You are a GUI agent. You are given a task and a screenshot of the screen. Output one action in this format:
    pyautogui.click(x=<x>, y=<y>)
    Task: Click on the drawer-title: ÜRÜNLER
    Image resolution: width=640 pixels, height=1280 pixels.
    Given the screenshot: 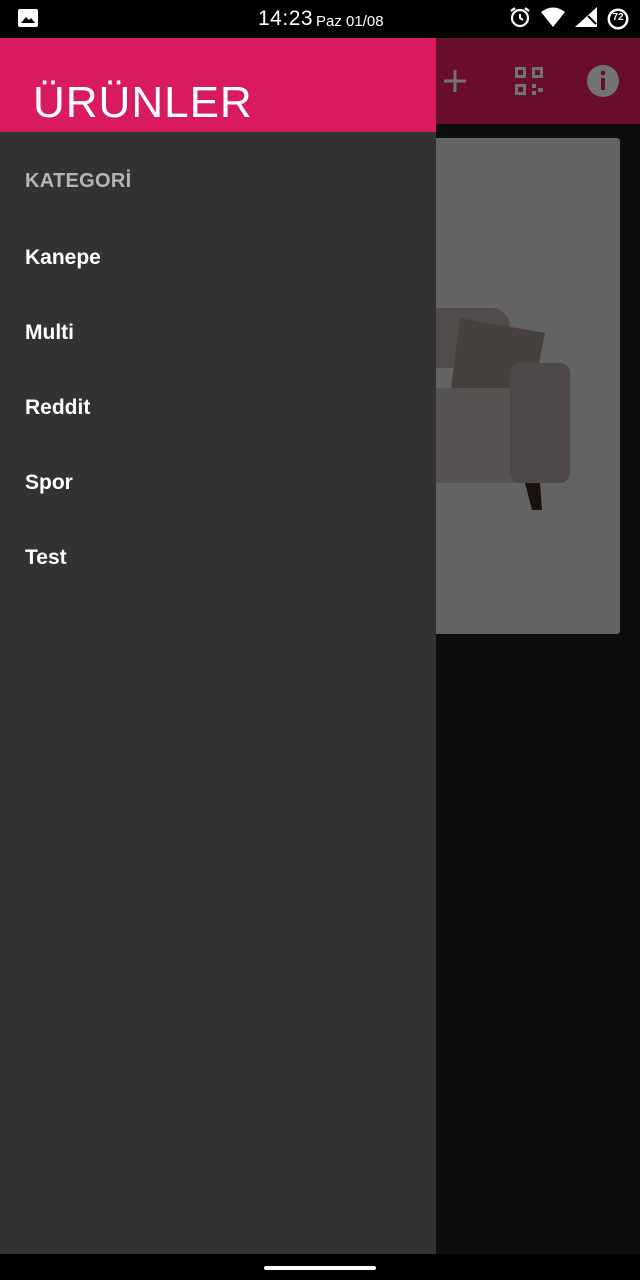 What is the action you would take?
    pyautogui.click(x=143, y=102)
    